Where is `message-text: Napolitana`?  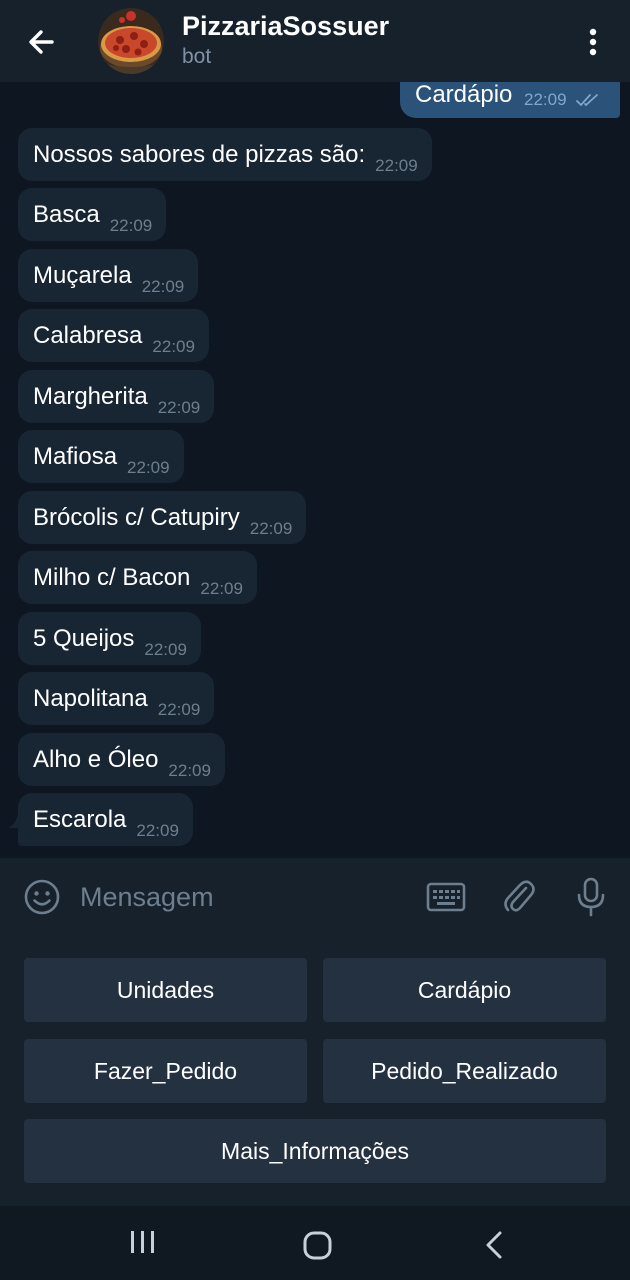
message-text: Napolitana is located at coordinates (90, 698).